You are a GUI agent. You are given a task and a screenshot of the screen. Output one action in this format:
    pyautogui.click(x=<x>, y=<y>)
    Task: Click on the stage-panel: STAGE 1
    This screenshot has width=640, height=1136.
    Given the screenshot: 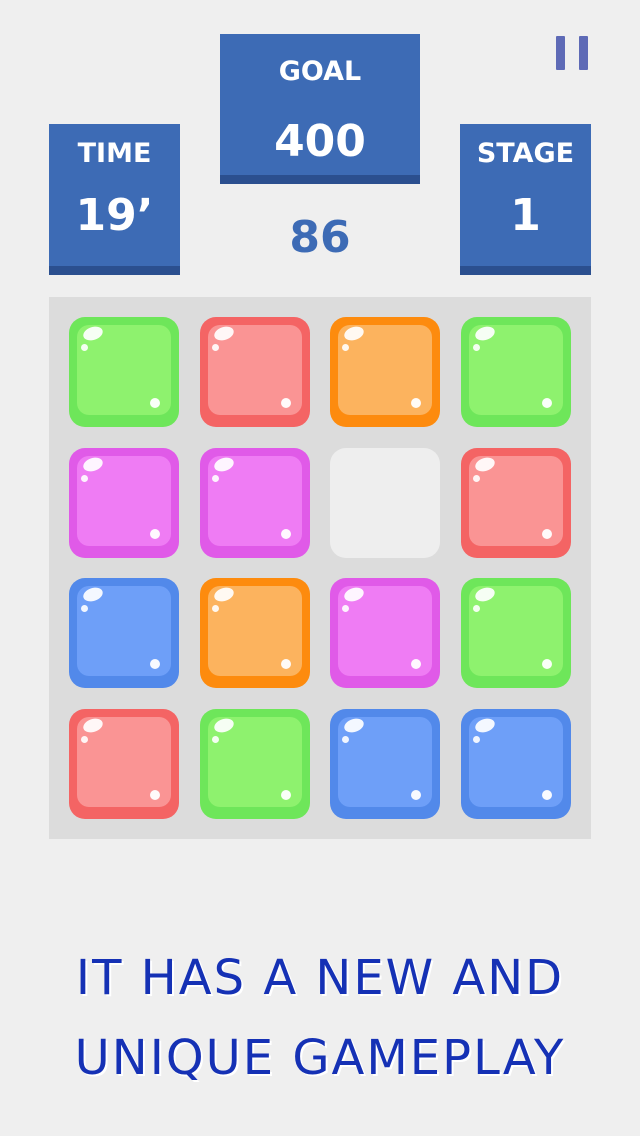 What is the action you would take?
    pyautogui.click(x=525, y=199)
    